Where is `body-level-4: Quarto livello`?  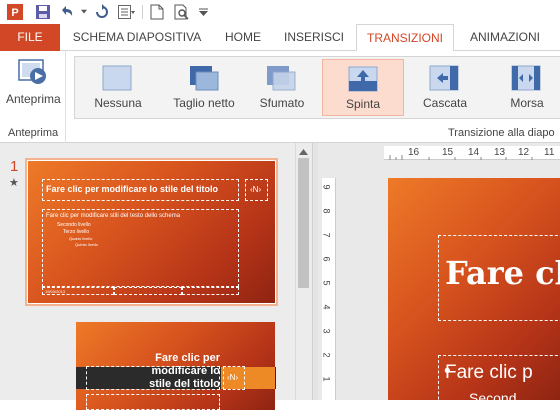 body-level-4: Quarto livello is located at coordinates (81, 238).